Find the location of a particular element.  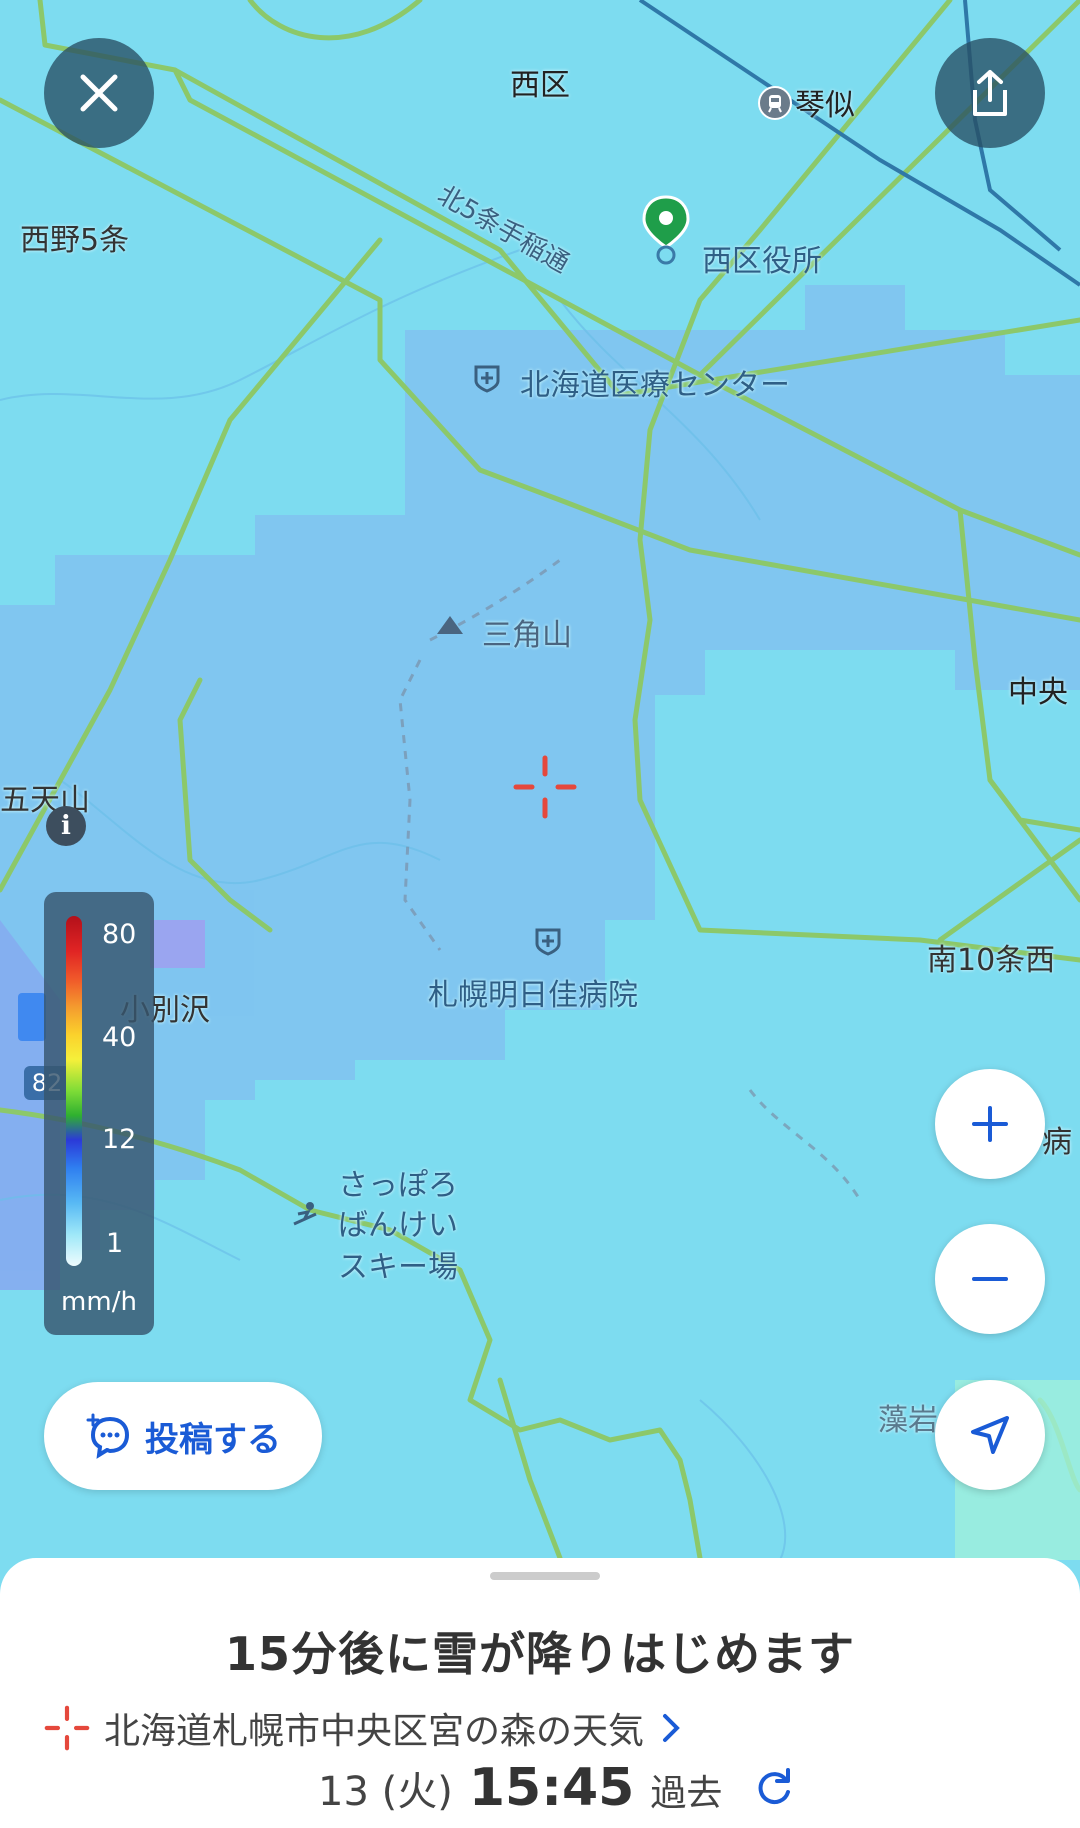

water-area is located at coordinates (32, 1017).